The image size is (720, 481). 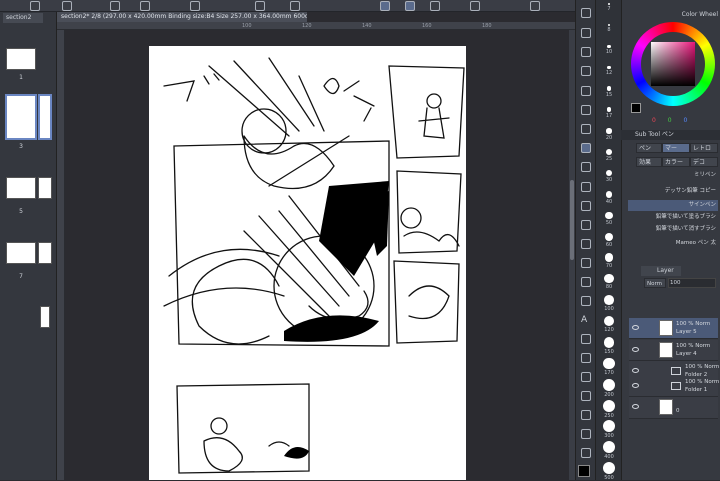 I want to click on move-layer-icon, so click(x=586, y=129).